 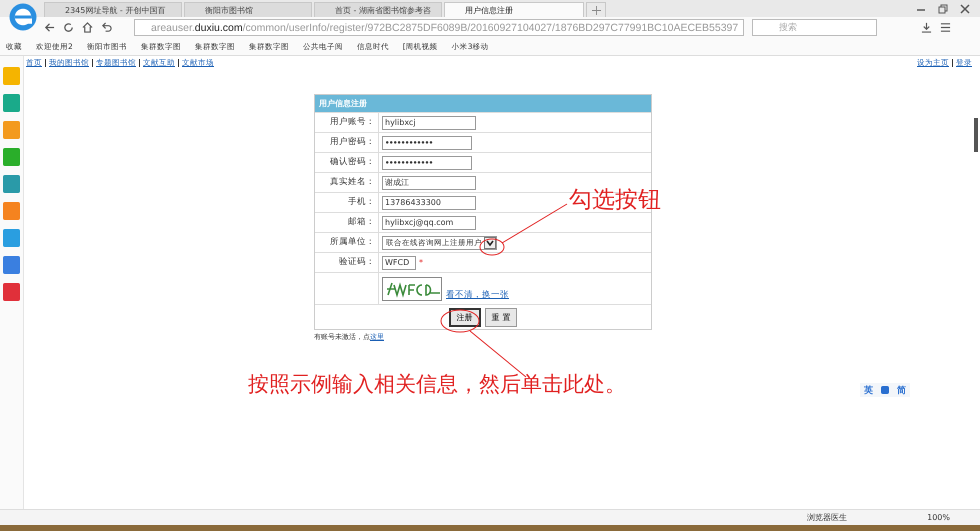 I want to click on form-title: 用户信息注册, so click(x=483, y=103).